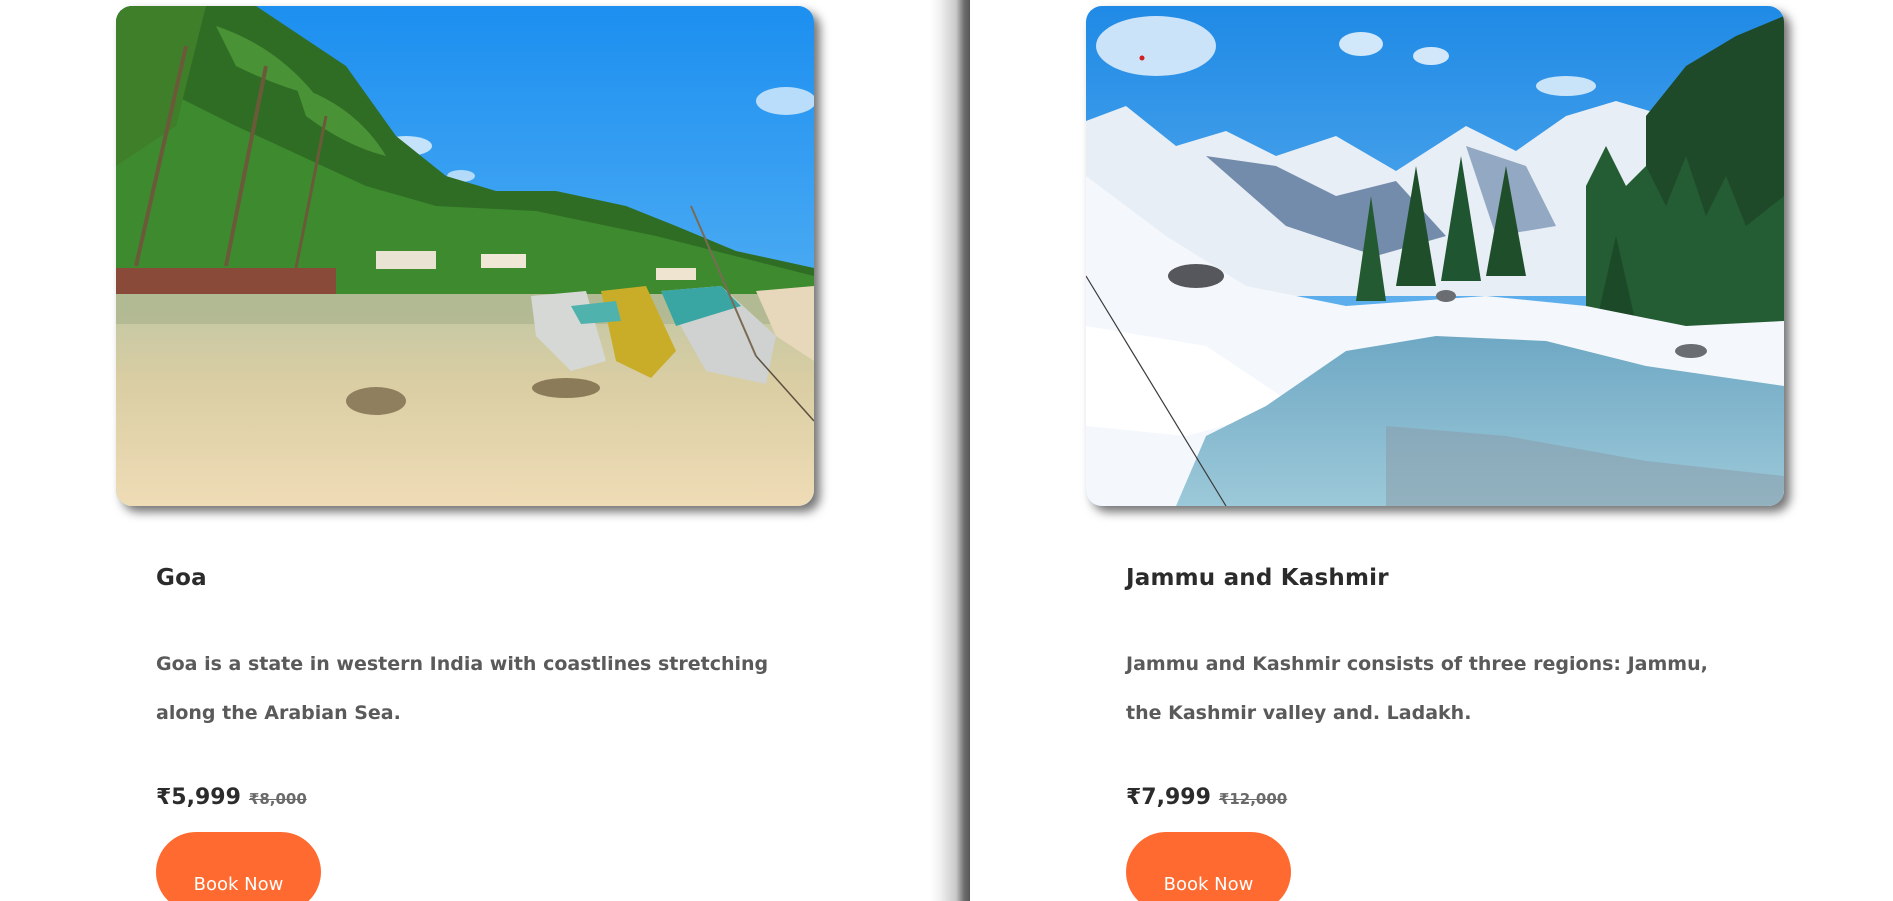 The image size is (1893, 901). I want to click on price-row: ₹7,999 ₹12,000, so click(1206, 797).